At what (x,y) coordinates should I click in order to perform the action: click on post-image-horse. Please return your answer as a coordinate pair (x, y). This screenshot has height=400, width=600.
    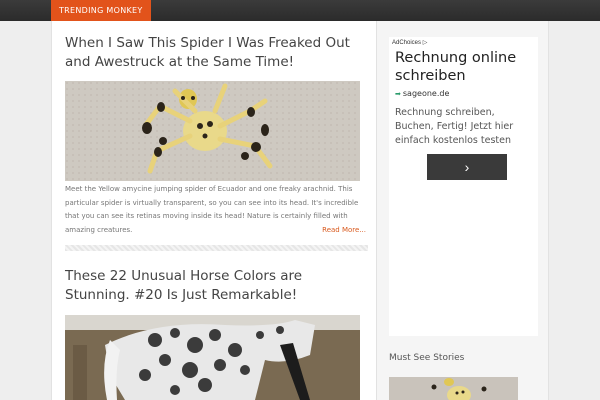
    Looking at the image, I should click on (212, 357).